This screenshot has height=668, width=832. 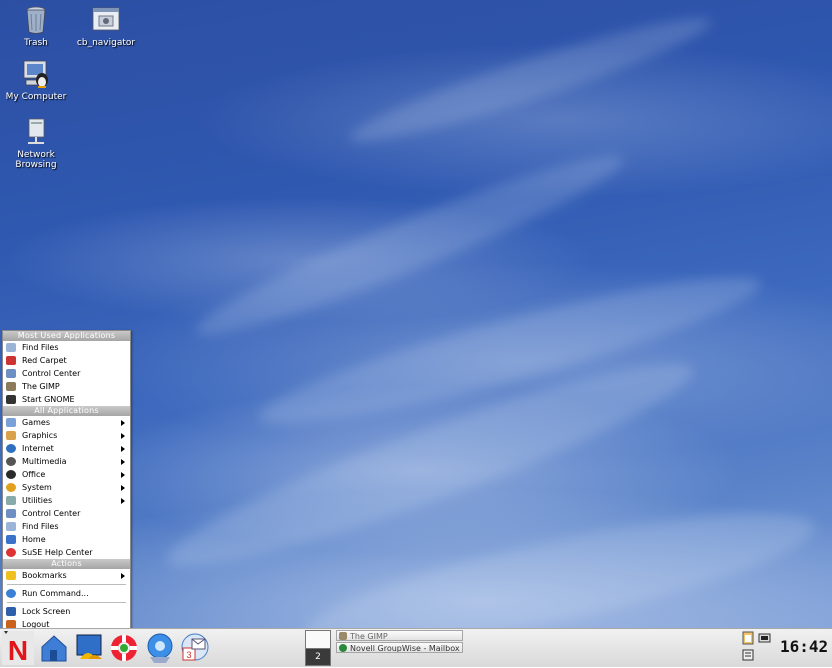 I want to click on desktop-icon-my-computer: My Computer, so click(x=36, y=80).